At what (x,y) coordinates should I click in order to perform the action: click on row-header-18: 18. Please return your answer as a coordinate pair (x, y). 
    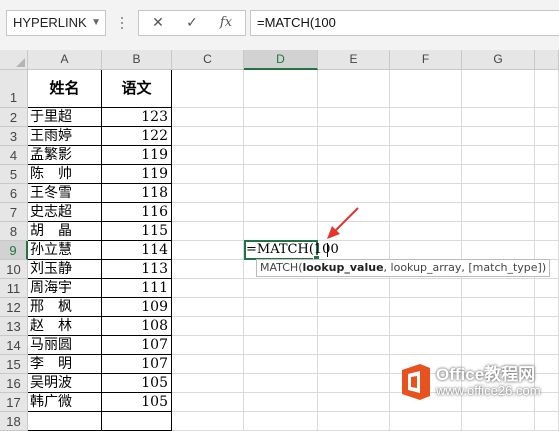
    Looking at the image, I should click on (14, 421).